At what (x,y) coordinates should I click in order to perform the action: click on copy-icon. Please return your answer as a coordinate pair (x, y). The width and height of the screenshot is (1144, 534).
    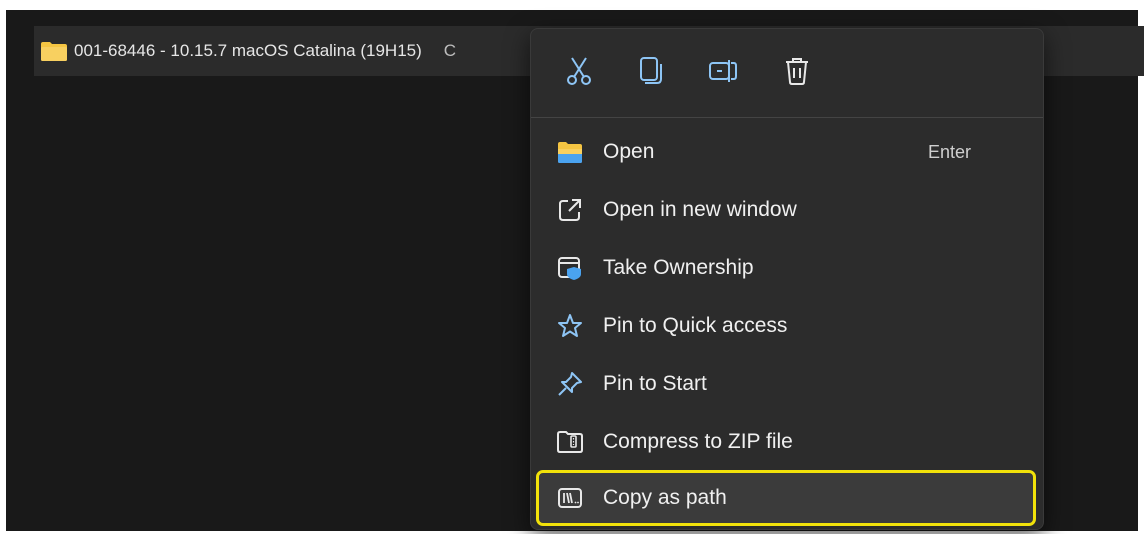
    Looking at the image, I should click on (651, 70).